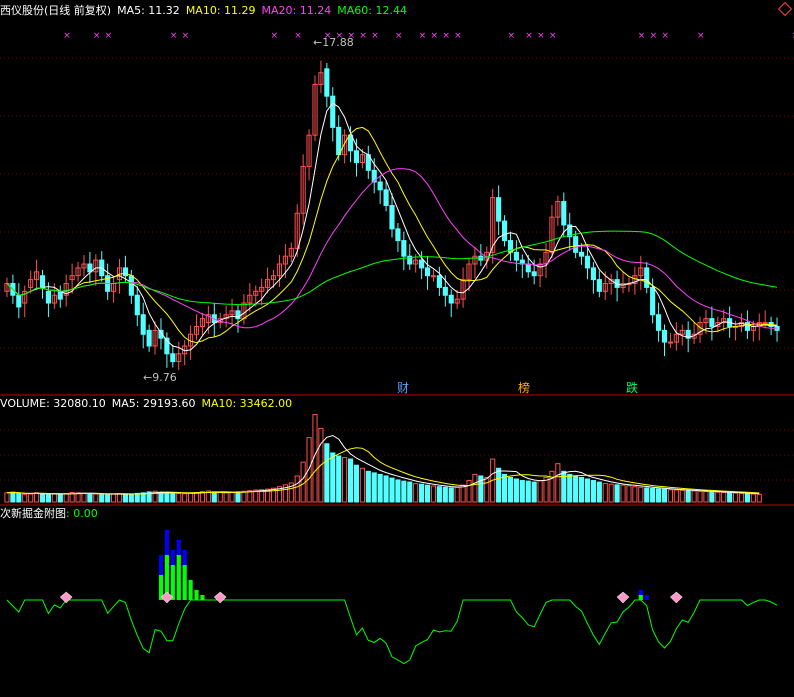  What do you see at coordinates (372, 10) in the screenshot?
I see `ma60-label: MA60: 12.44` at bounding box center [372, 10].